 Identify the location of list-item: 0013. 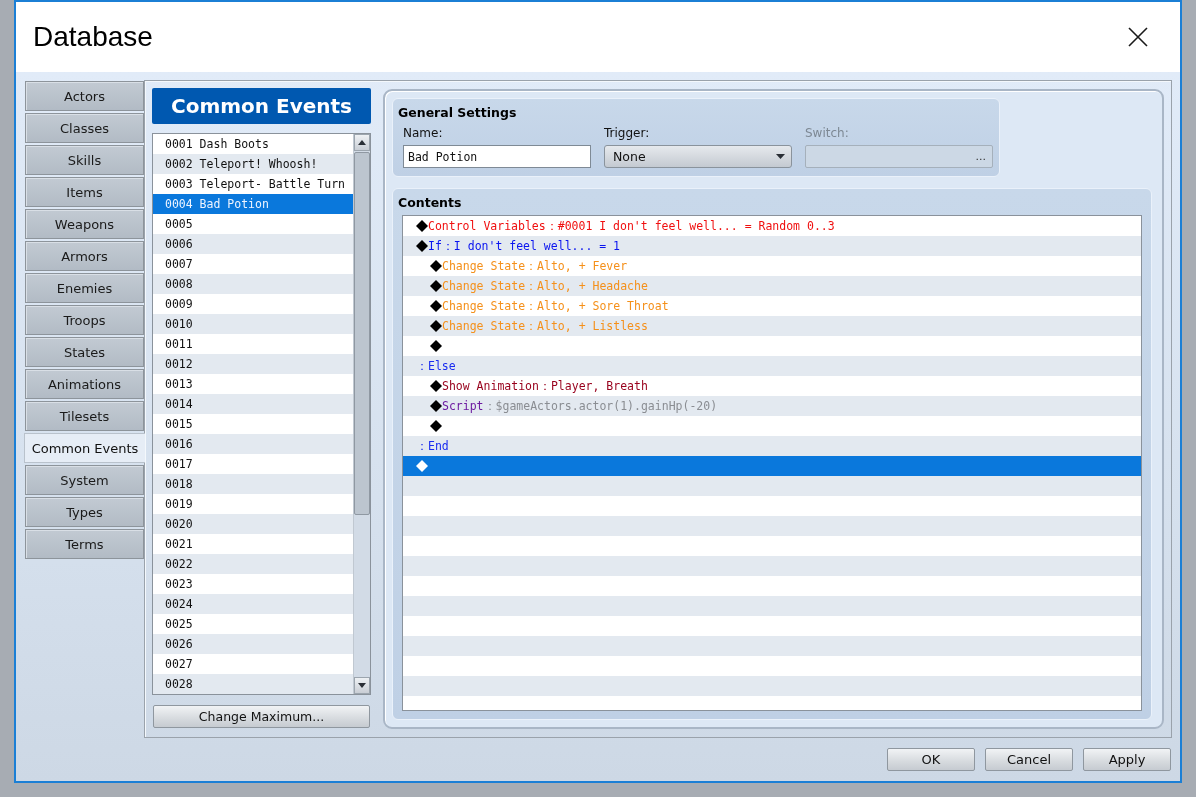
(253, 384).